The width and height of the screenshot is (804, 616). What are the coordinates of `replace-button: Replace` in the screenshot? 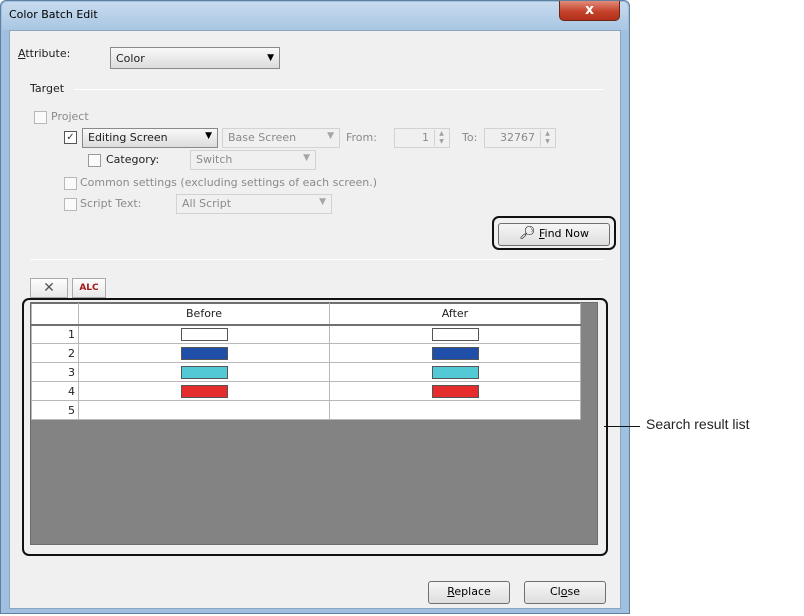 It's located at (469, 592).